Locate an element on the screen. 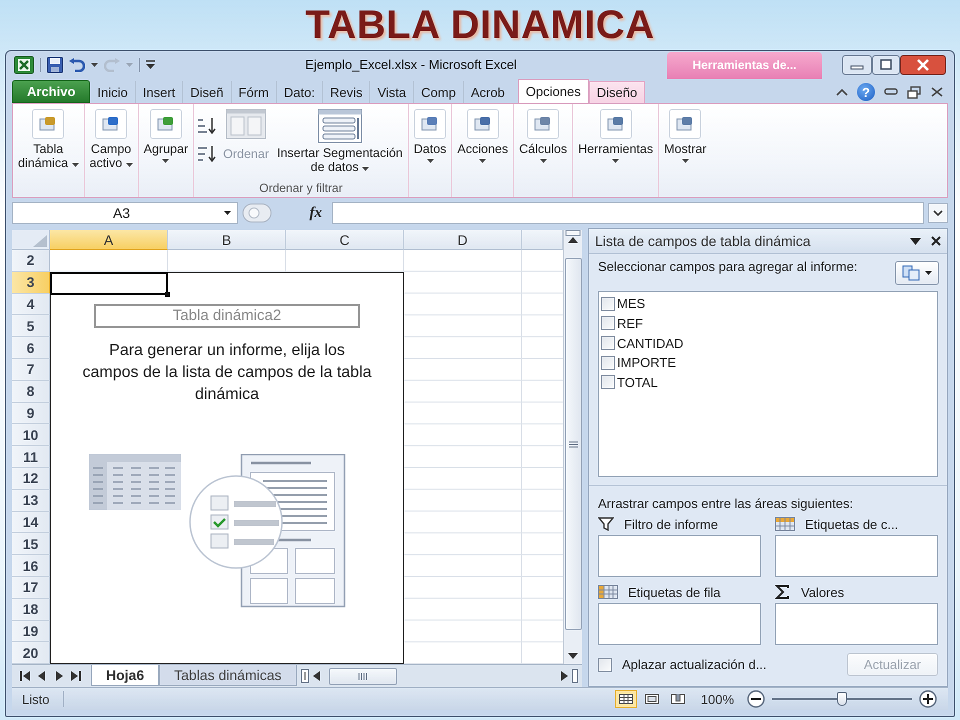 The width and height of the screenshot is (960, 720). field-name: MES is located at coordinates (631, 304).